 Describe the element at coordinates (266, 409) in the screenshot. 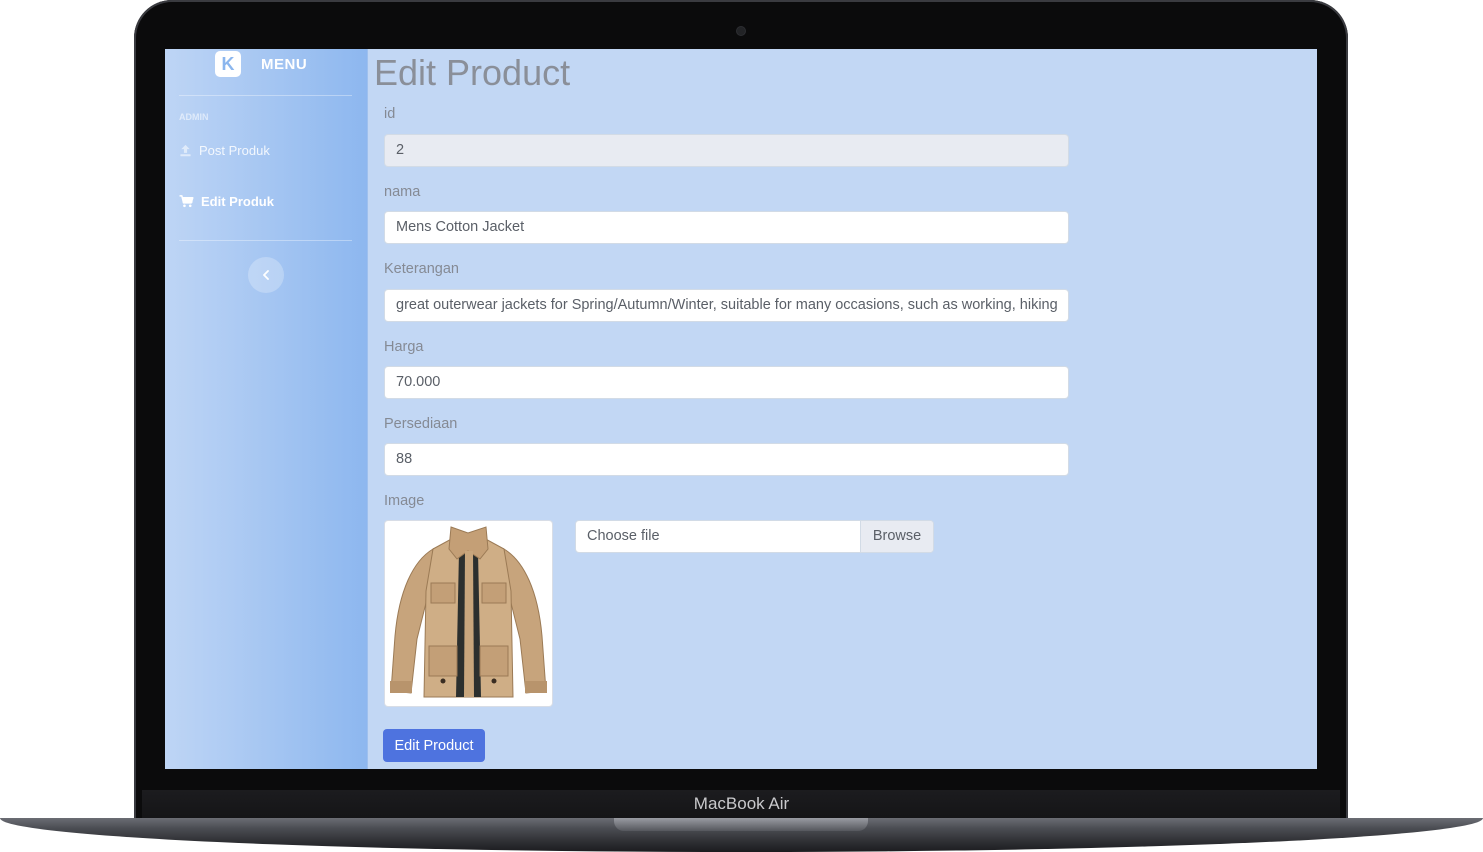

I see `sidebar: K MENU ADMIN Post Produk Edit Produk` at that location.